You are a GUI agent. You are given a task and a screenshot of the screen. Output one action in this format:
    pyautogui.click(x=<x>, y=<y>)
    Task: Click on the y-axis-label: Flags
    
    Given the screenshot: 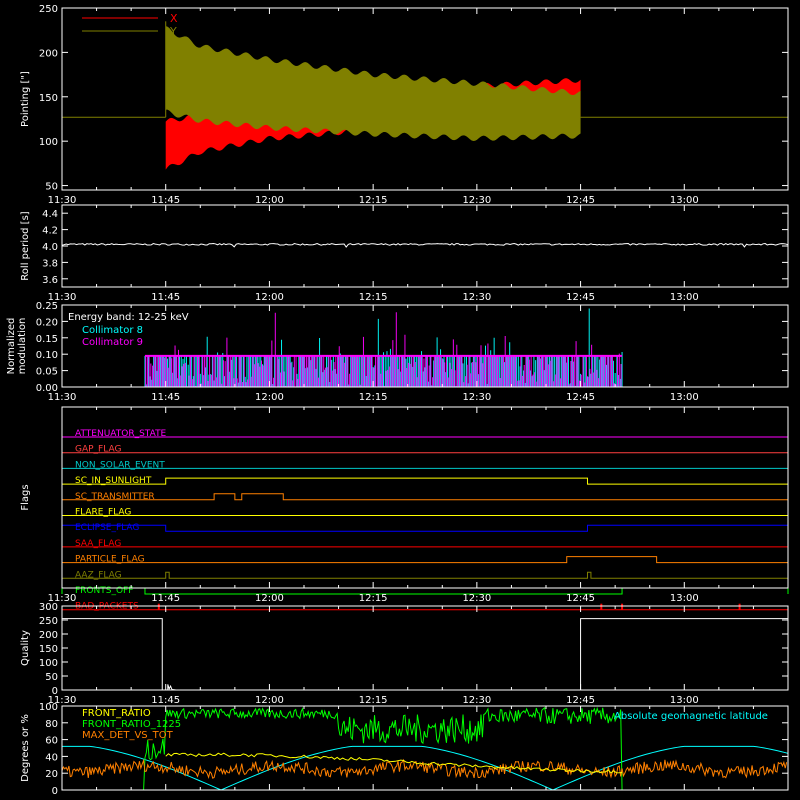 What is the action you would take?
    pyautogui.click(x=25, y=497)
    